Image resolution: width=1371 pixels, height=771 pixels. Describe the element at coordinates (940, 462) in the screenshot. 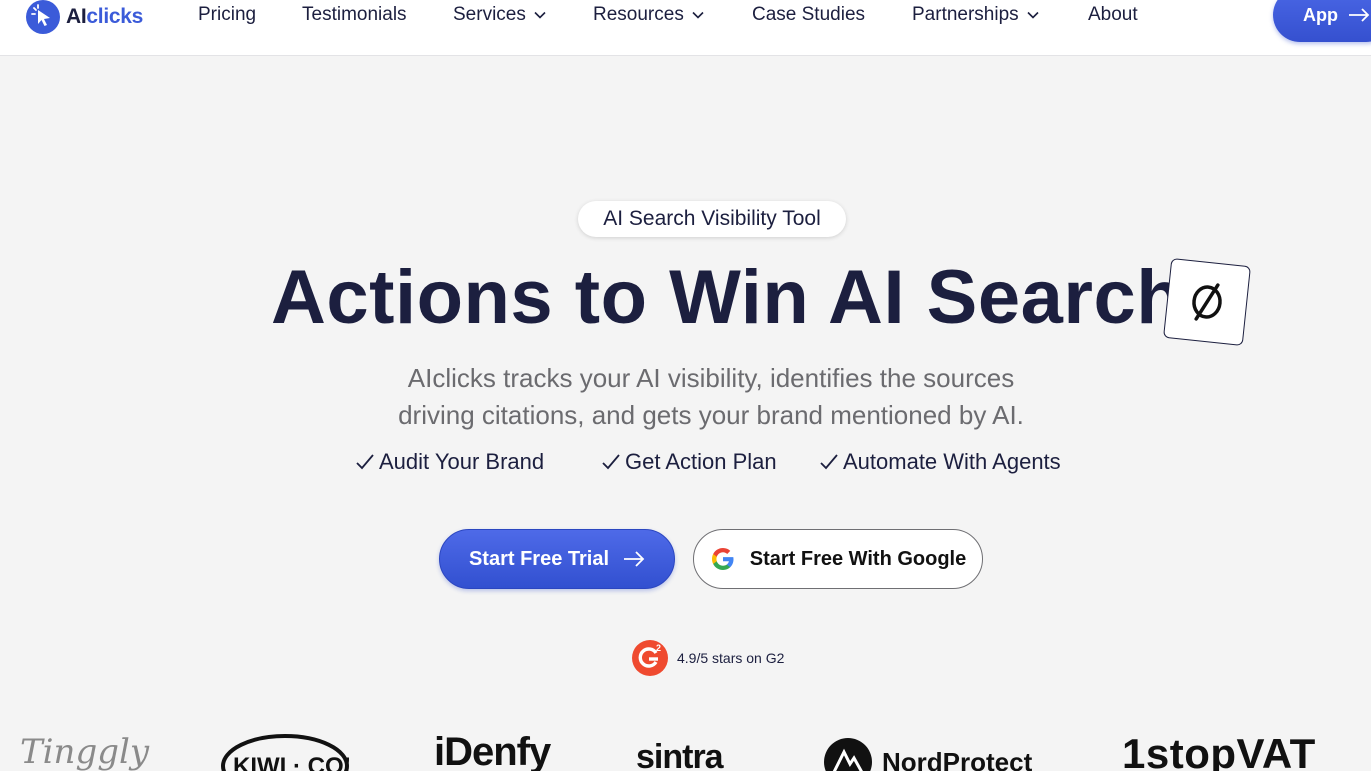

I see `check-item-agents: Automate With Agents` at that location.